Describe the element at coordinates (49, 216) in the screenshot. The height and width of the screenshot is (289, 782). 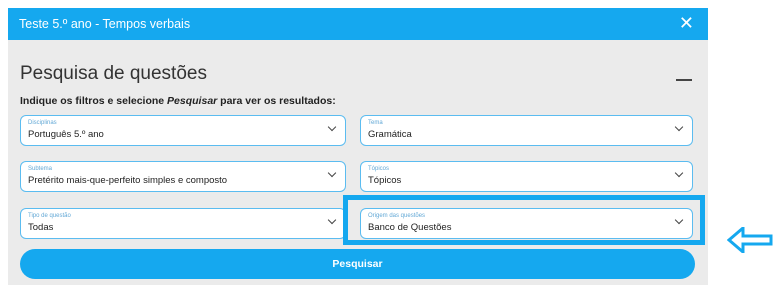
I see `tipo-questao-label: Tipo de questão` at that location.